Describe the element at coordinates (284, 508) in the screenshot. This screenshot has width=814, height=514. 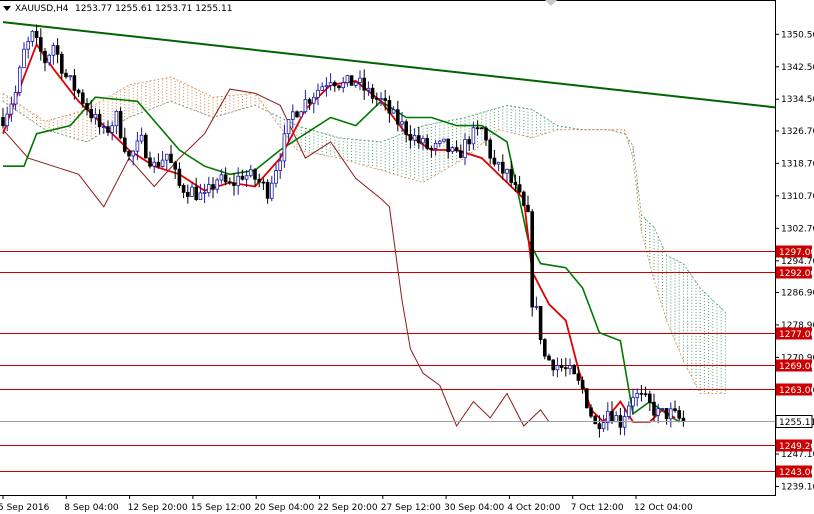
I see `x-tick-label: 20 Sep 04:00` at that location.